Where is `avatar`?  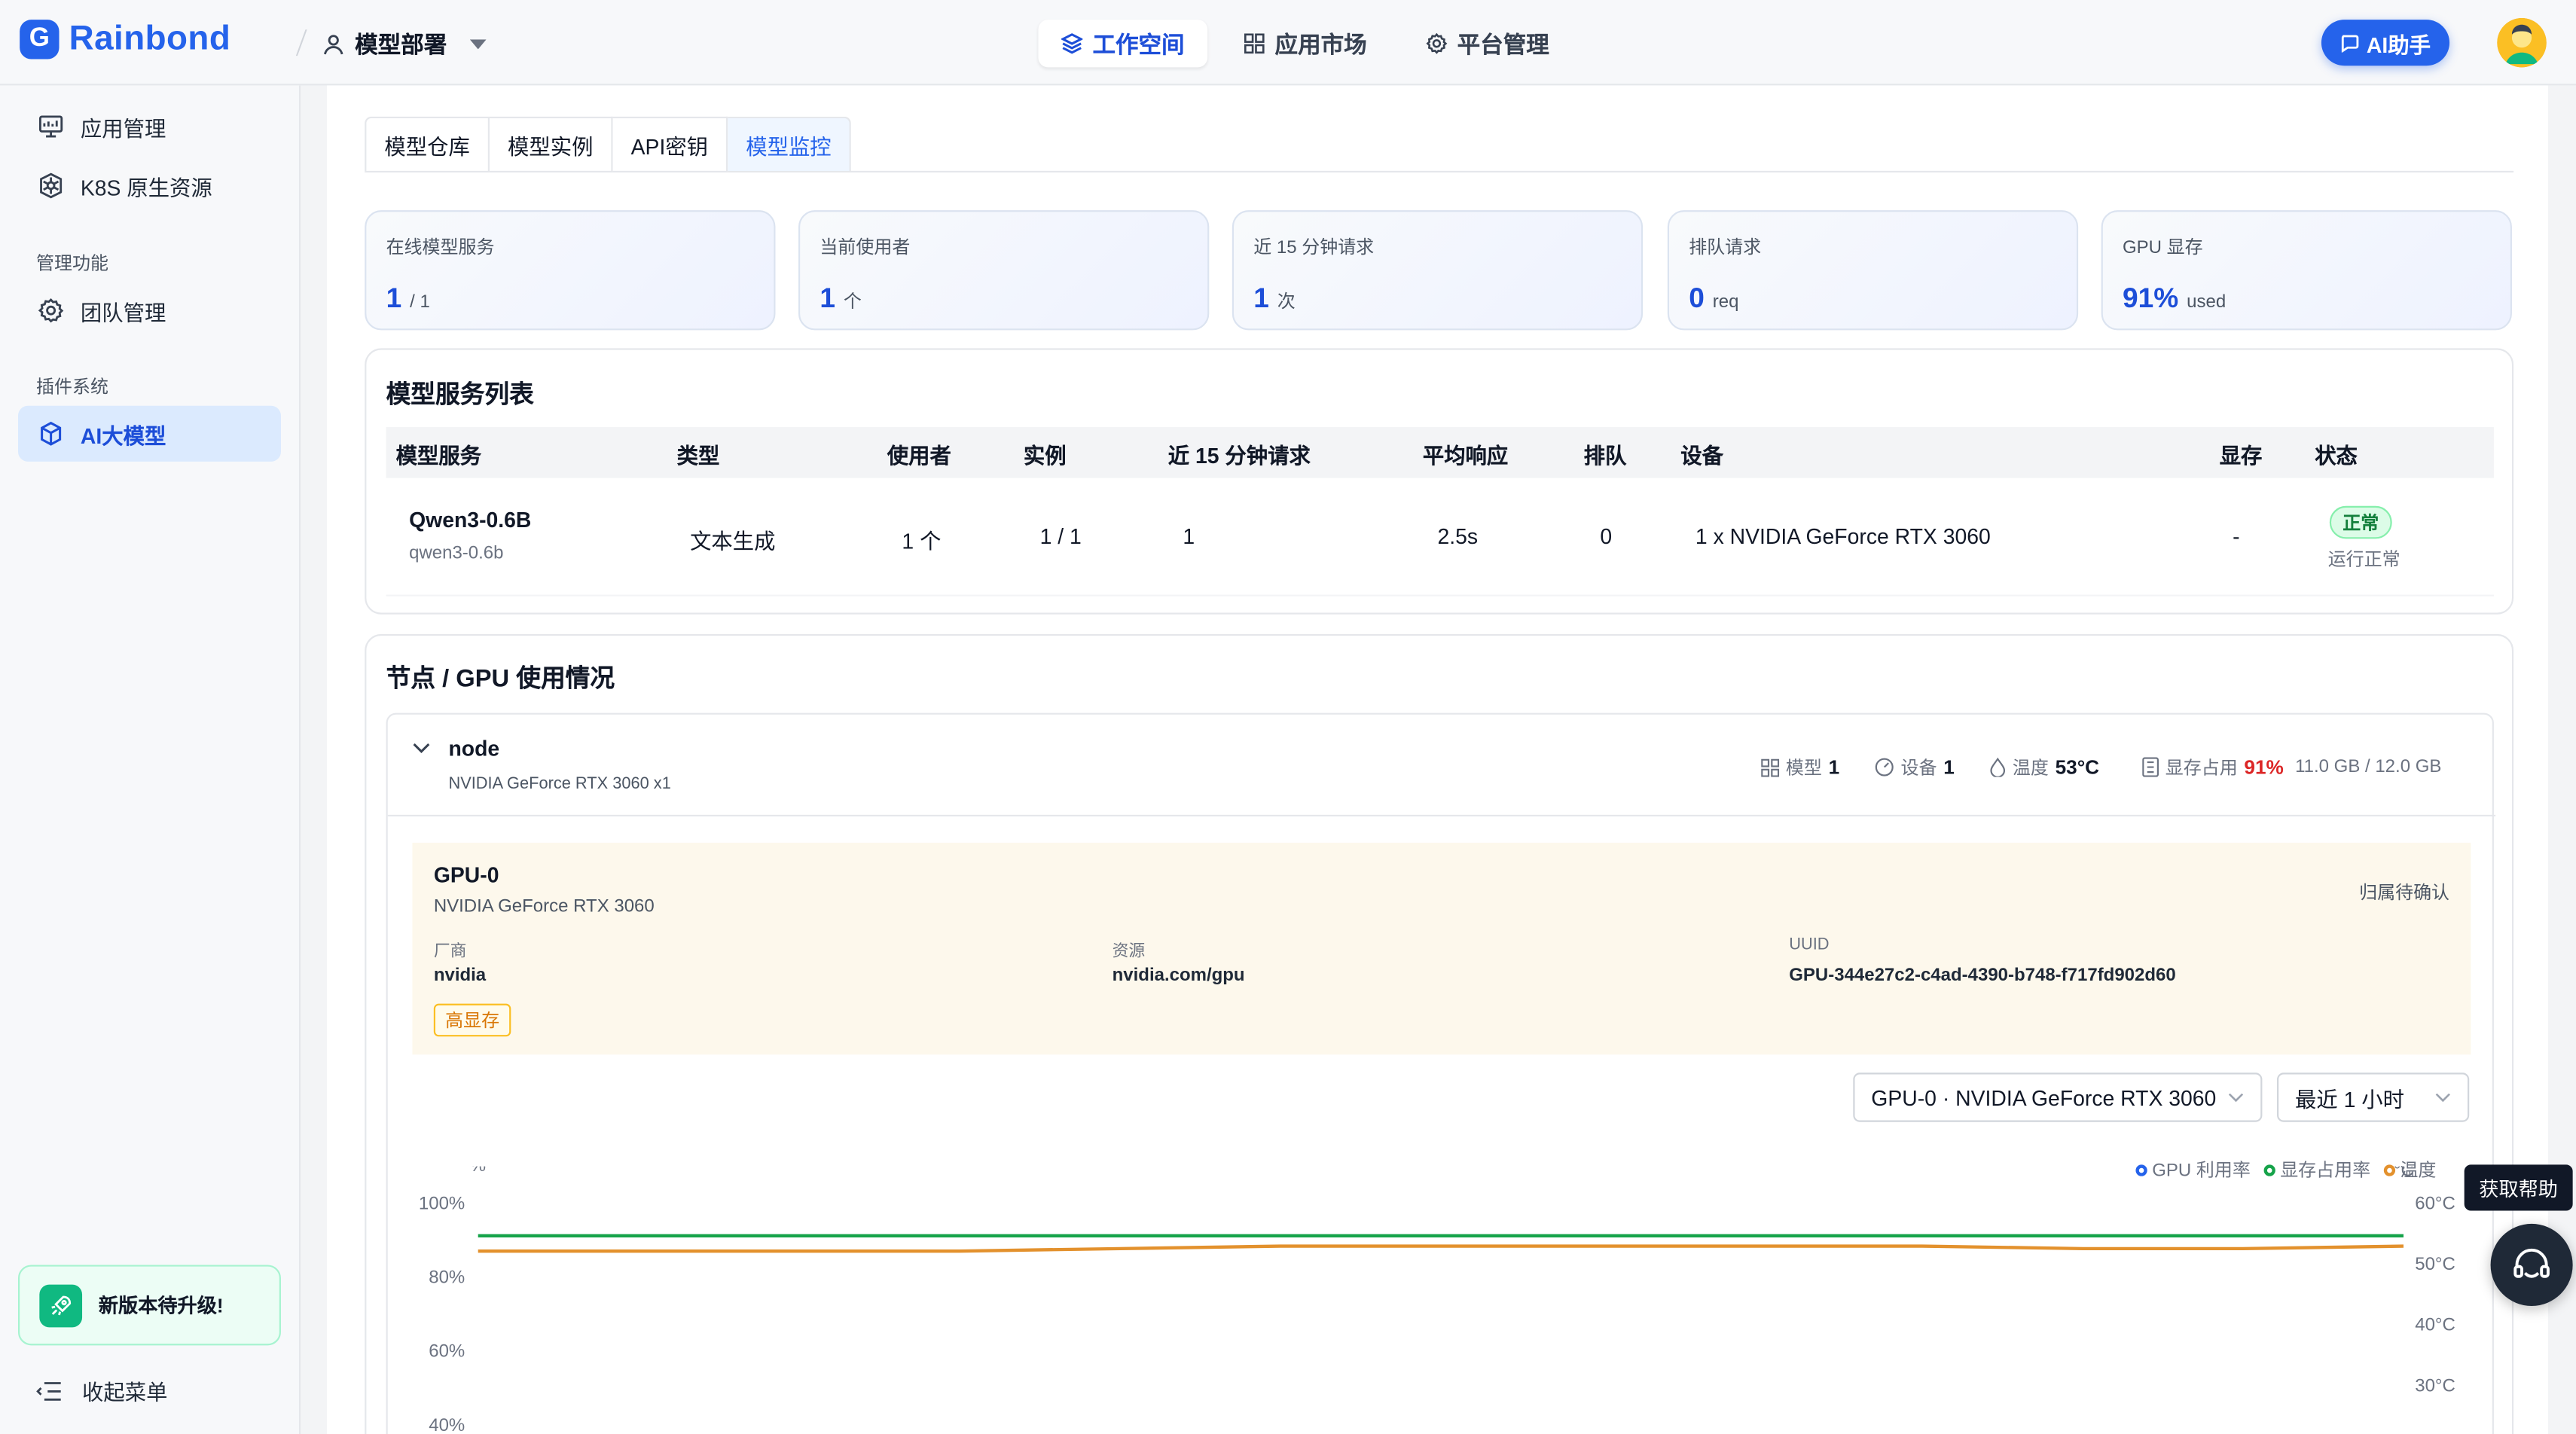
avatar is located at coordinates (2522, 42).